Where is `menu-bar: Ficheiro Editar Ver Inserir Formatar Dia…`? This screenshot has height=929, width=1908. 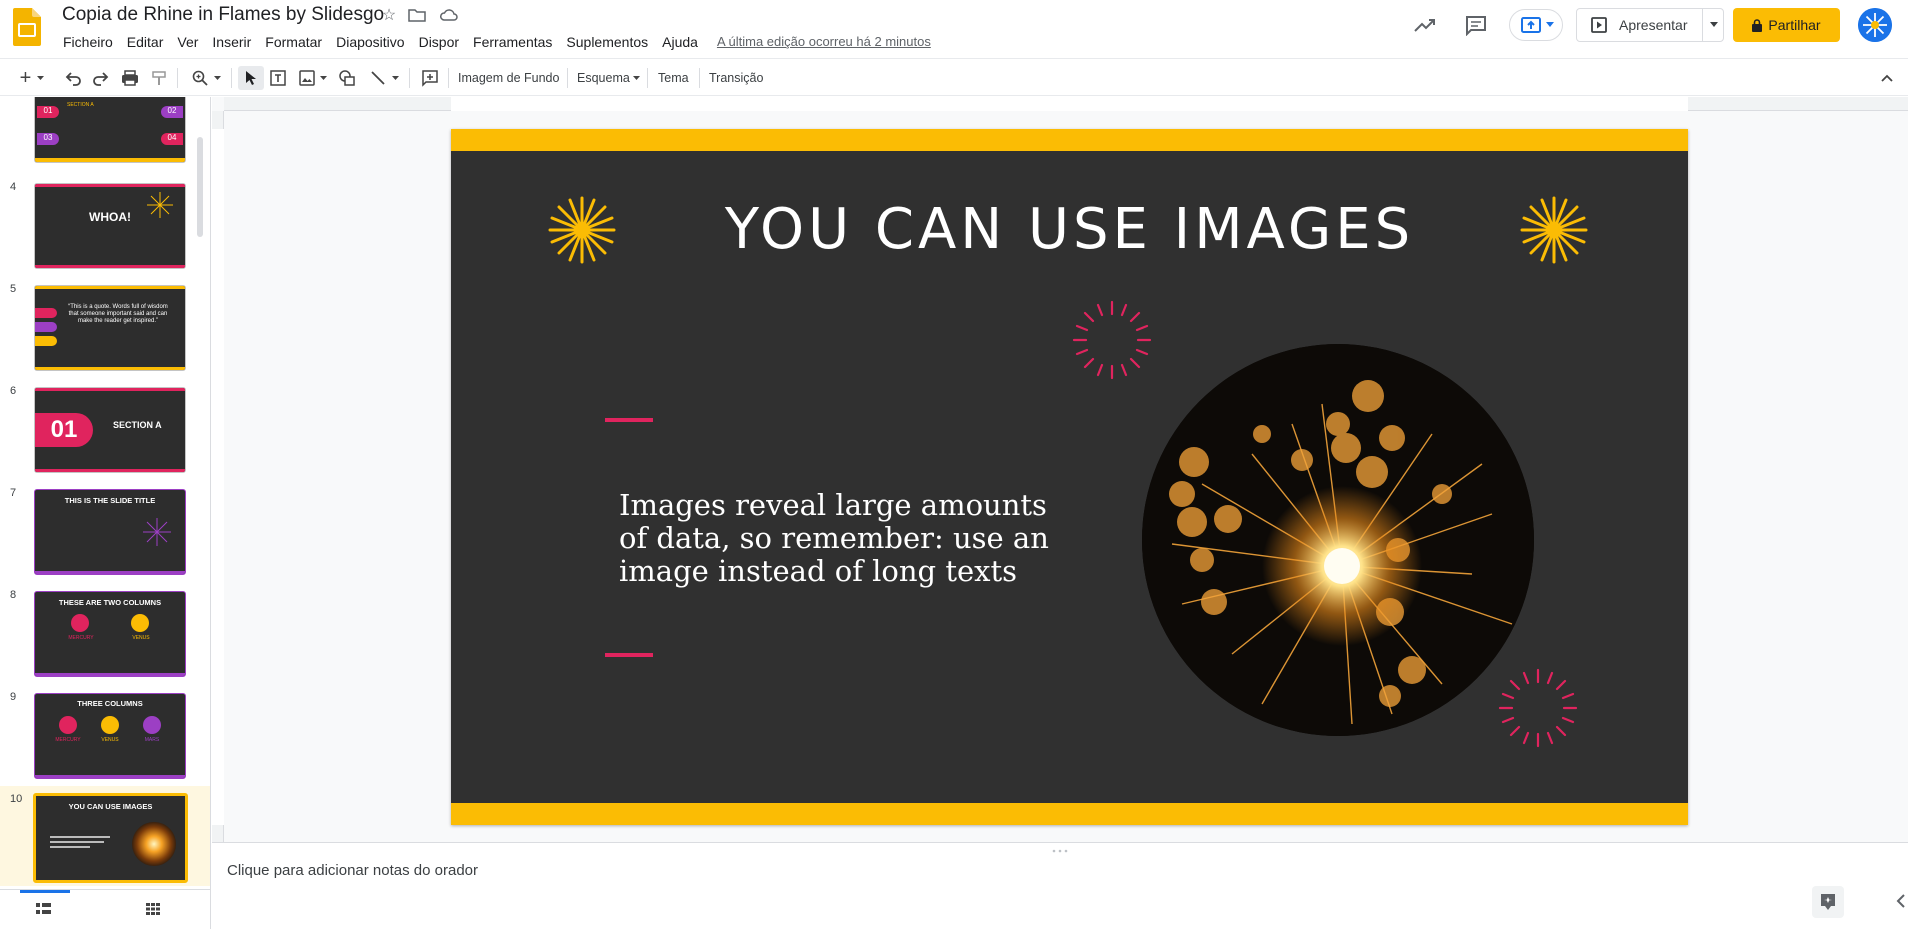 menu-bar: Ficheiro Editar Ver Inserir Formatar Dia… is located at coordinates (493, 42).